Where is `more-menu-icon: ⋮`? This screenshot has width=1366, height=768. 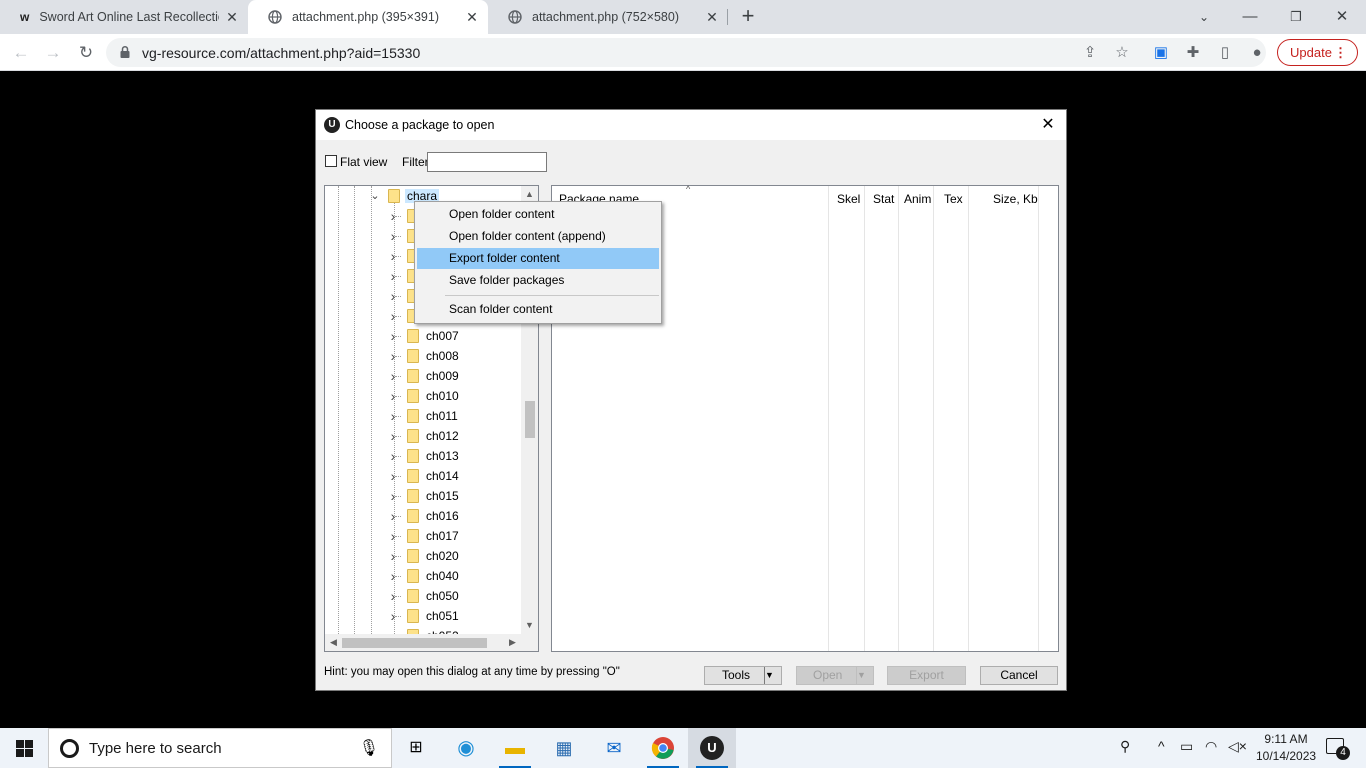
more-menu-icon: ⋮ is located at coordinates (1340, 52).